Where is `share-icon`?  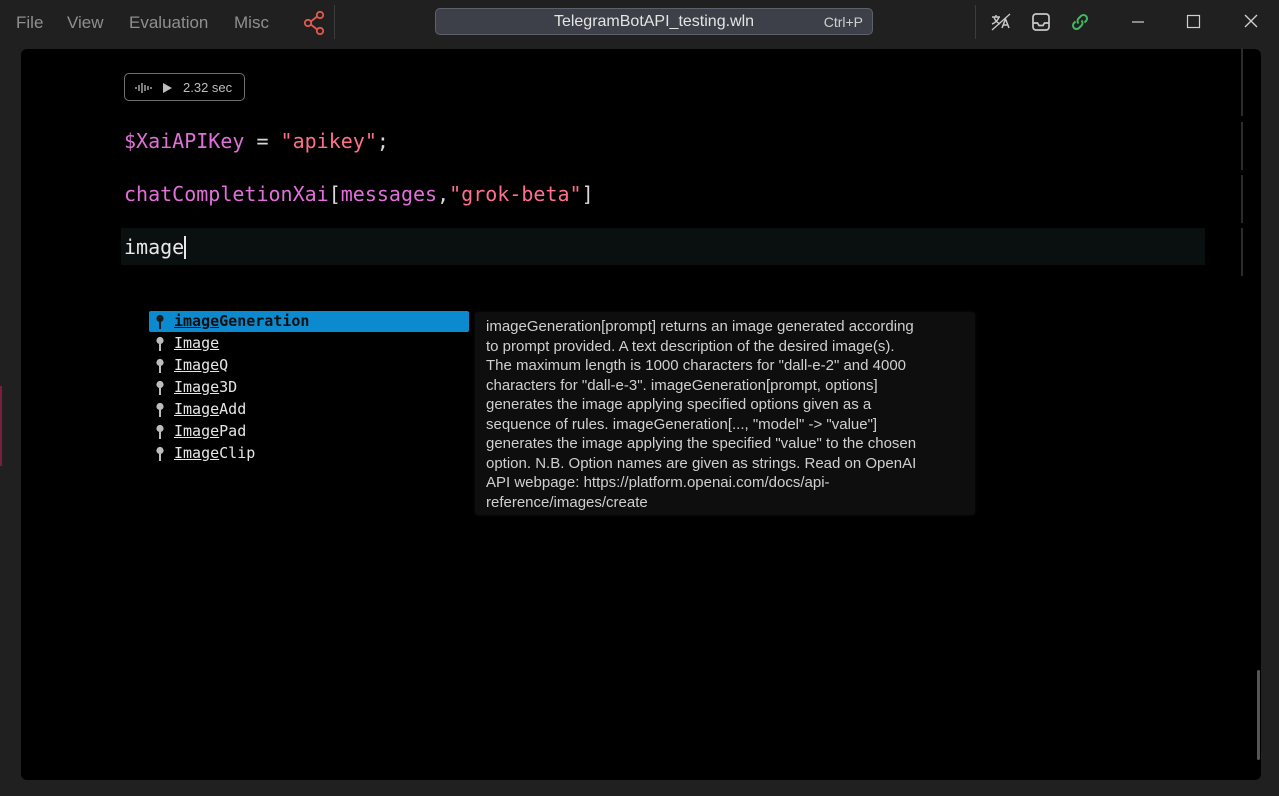 share-icon is located at coordinates (314, 23).